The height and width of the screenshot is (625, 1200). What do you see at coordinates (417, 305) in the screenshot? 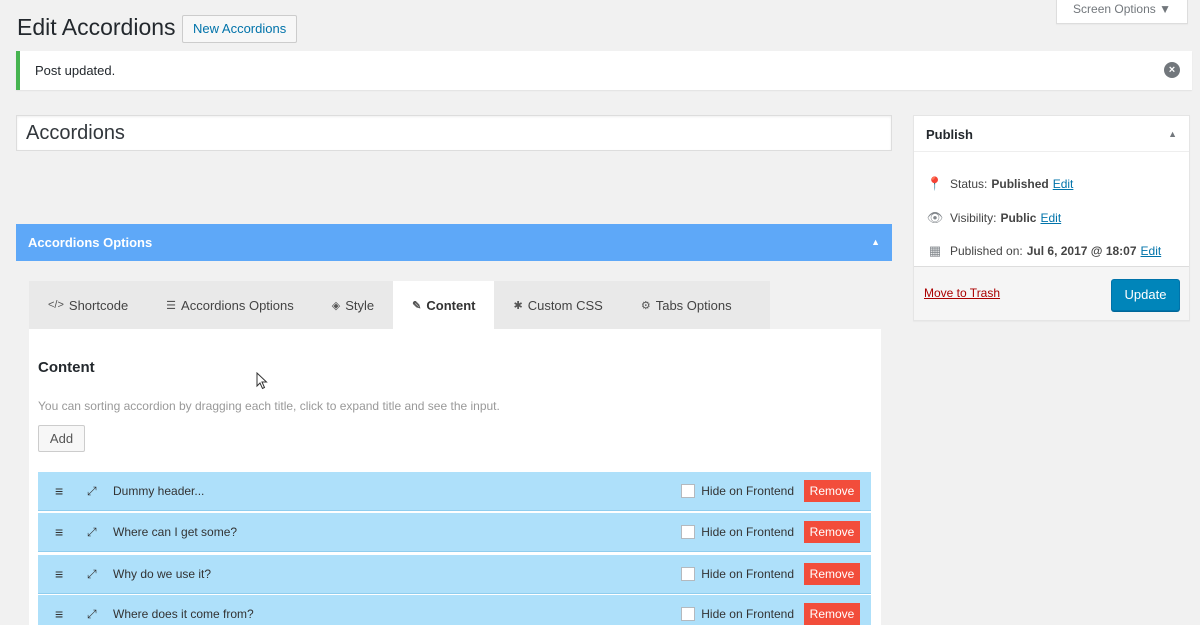
I see `edit-icon: ✎` at bounding box center [417, 305].